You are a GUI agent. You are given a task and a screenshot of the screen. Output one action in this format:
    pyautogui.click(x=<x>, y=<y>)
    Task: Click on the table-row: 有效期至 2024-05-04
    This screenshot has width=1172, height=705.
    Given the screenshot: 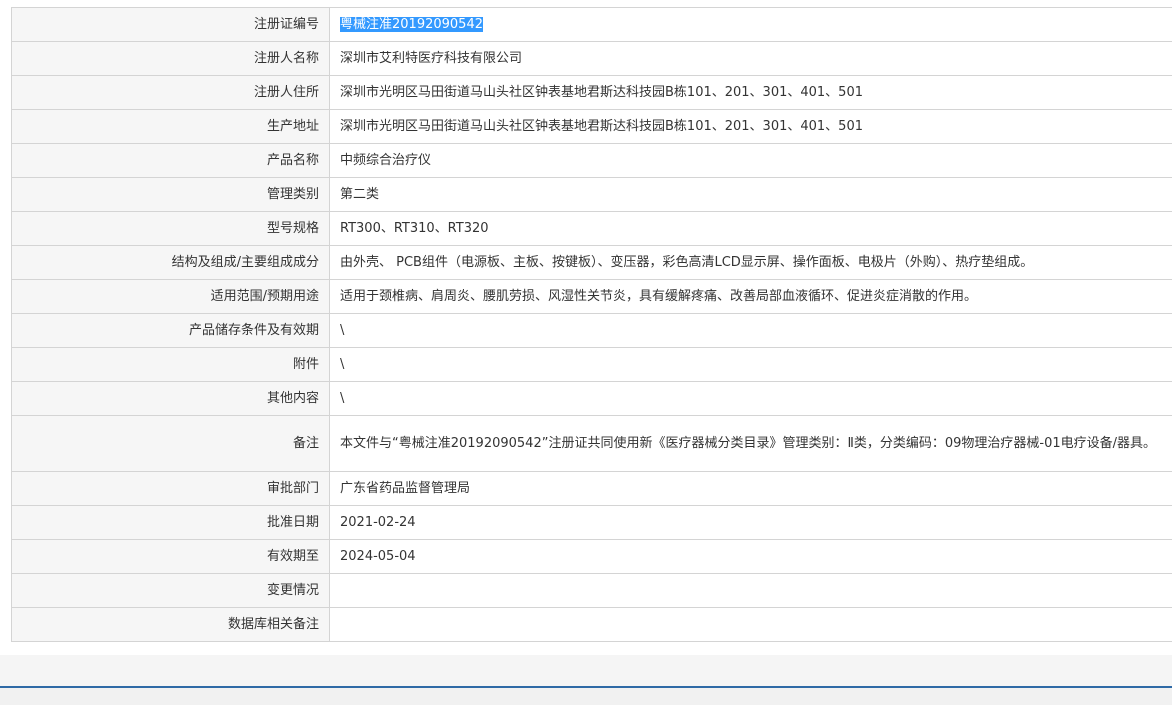 What is the action you would take?
    pyautogui.click(x=592, y=557)
    